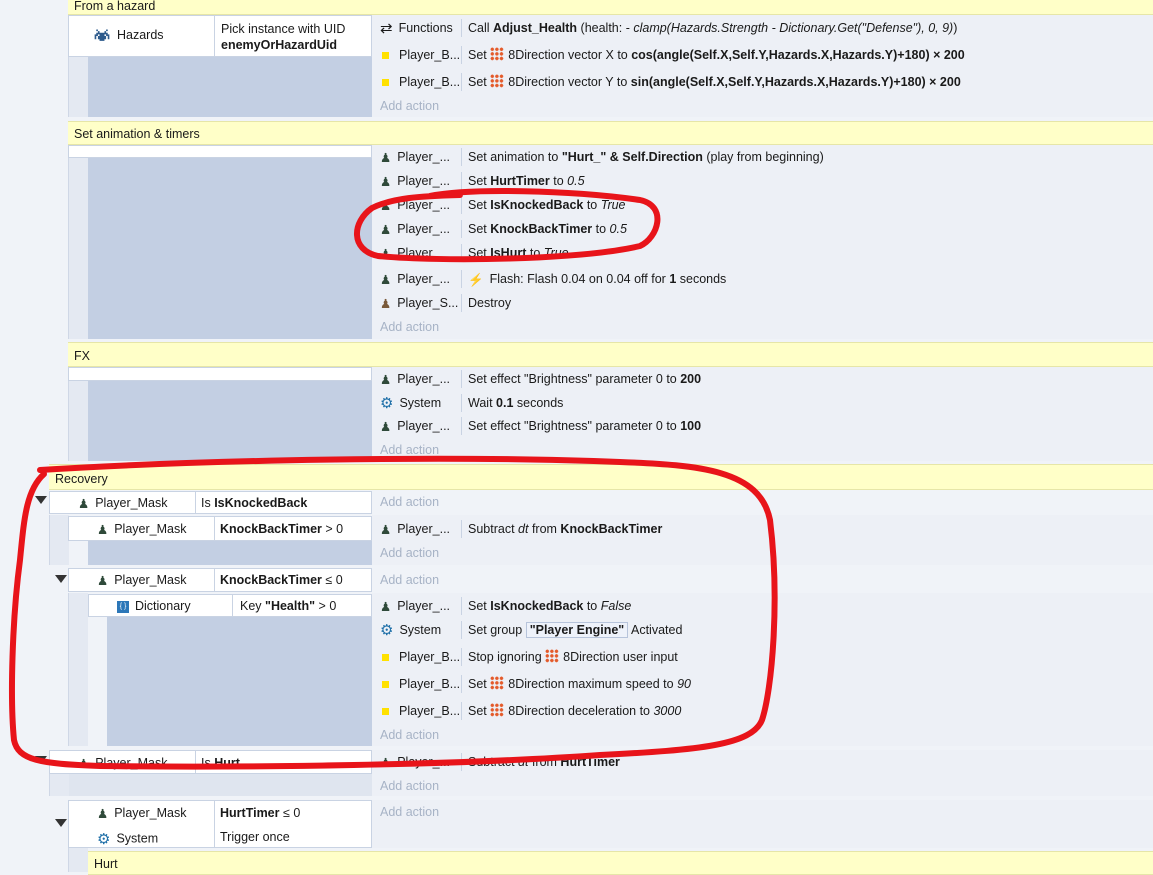 This screenshot has height=875, width=1153. I want to click on gear-icon: ⚙, so click(104, 839).